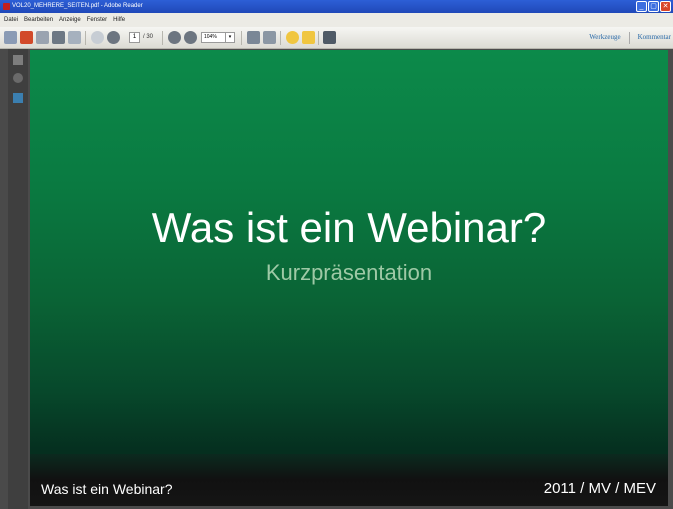 This screenshot has width=673, height=509. What do you see at coordinates (107, 489) in the screenshot?
I see `slide-footer-title: Was ist ein Webinar?` at bounding box center [107, 489].